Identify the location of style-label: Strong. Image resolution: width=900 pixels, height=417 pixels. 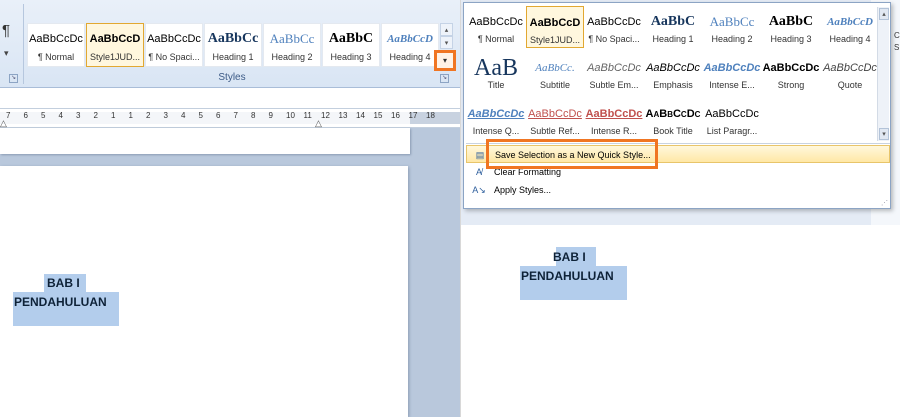
(791, 85).